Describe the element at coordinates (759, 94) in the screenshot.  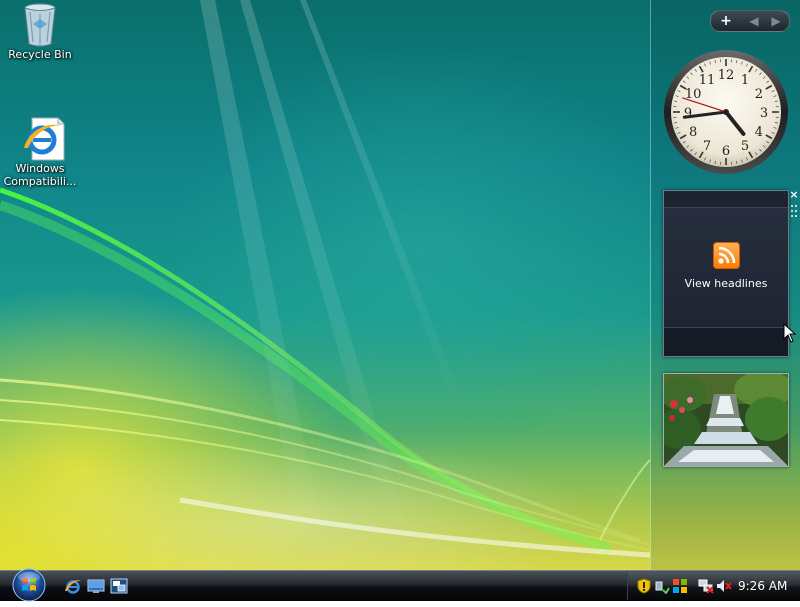
I see `clock-numeral: 2` at that location.